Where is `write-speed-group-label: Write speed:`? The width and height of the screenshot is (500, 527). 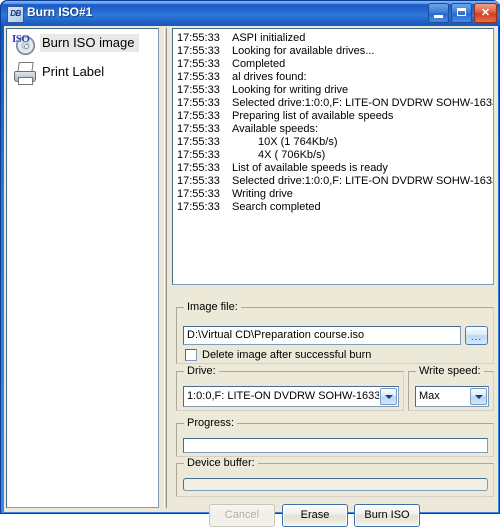
write-speed-group-label: Write speed: is located at coordinates (450, 371).